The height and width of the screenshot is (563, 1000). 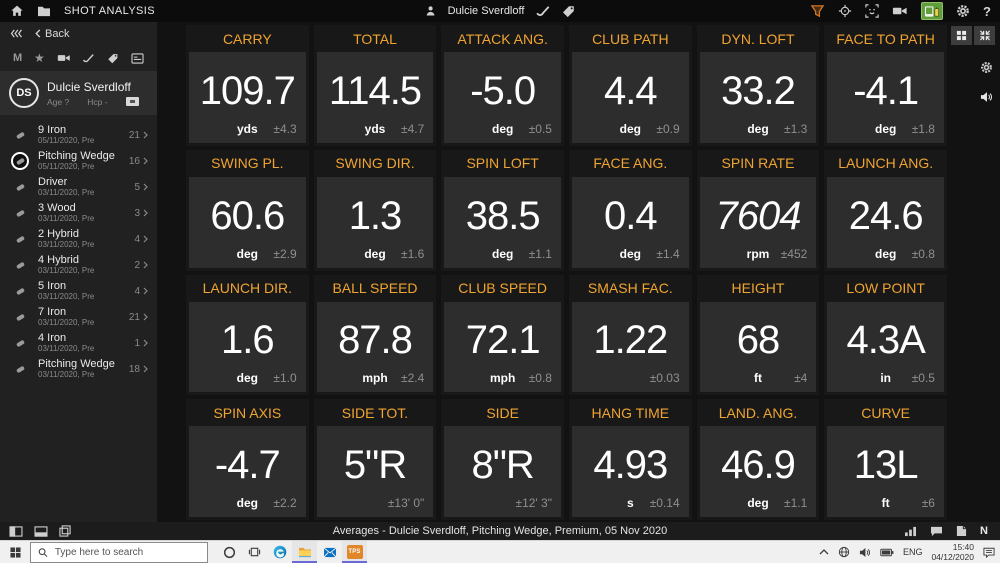 I want to click on club-name: 3 Wood, so click(x=57, y=207).